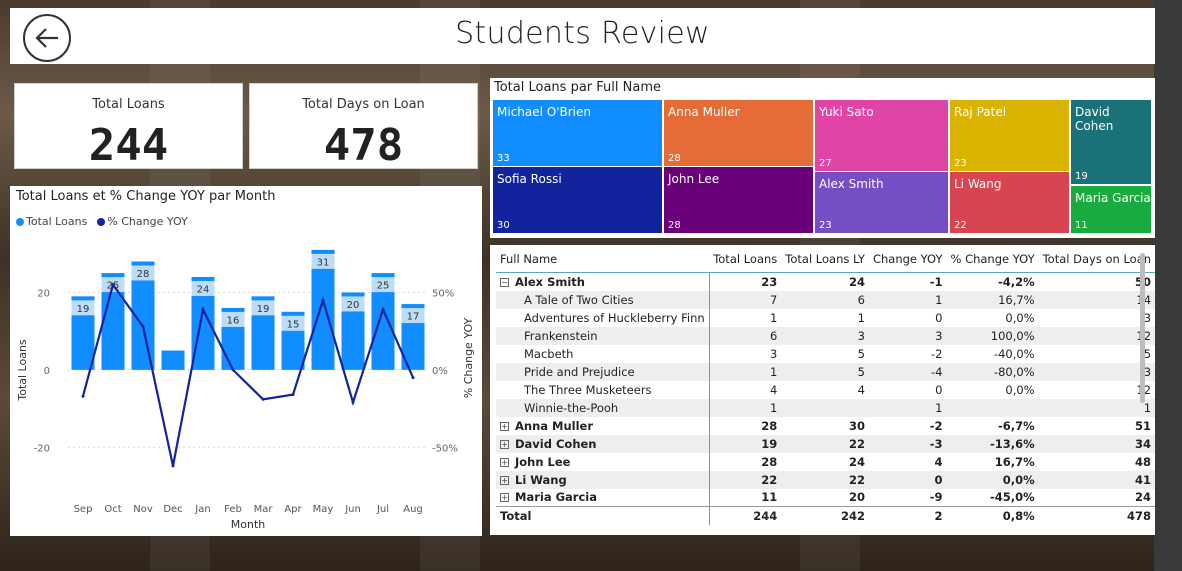 This screenshot has height=571, width=1182. Describe the element at coordinates (1143, 461) in the screenshot. I see `table-cell: 48` at that location.